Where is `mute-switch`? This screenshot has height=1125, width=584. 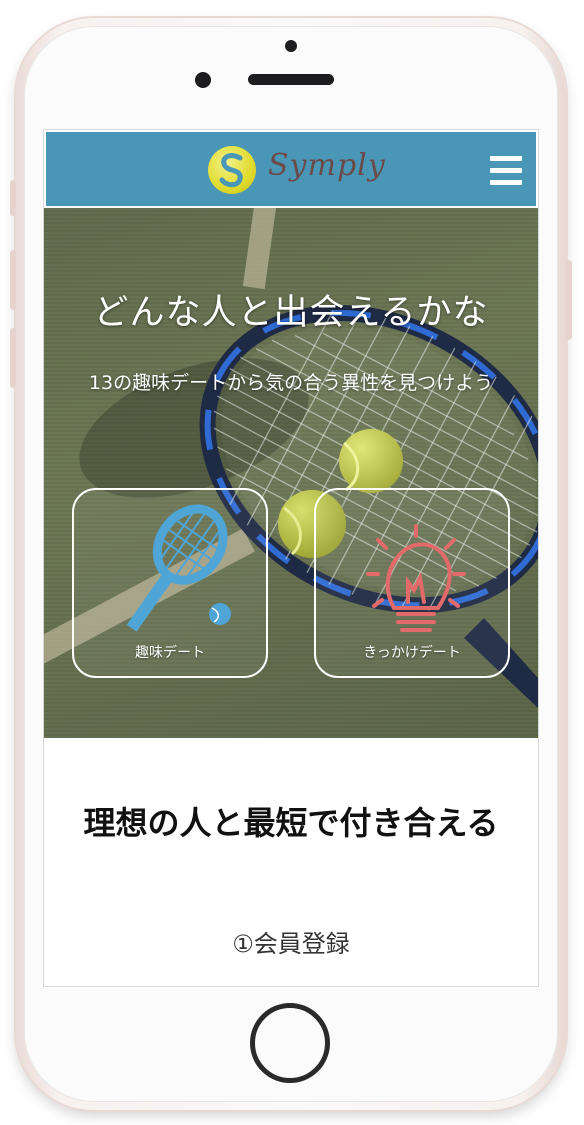 mute-switch is located at coordinates (13, 198).